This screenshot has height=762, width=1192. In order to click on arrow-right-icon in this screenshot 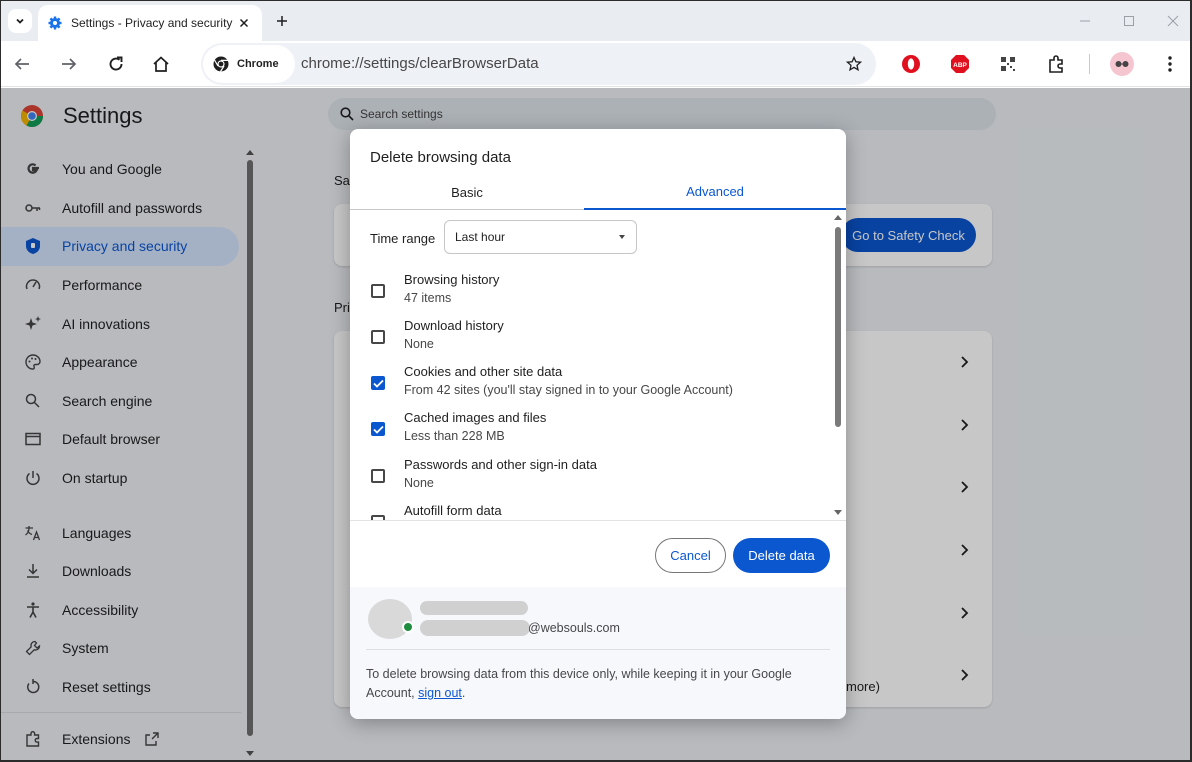, I will do `click(69, 64)`.